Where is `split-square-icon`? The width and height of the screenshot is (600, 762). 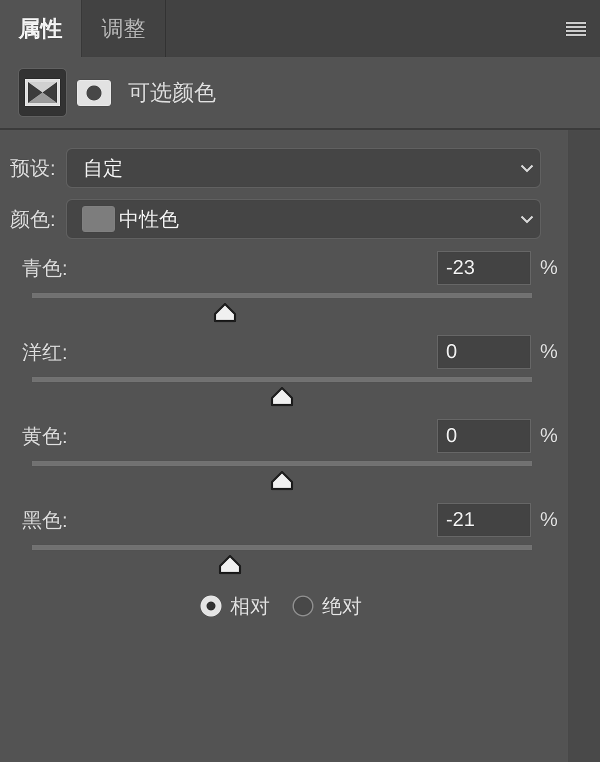 split-square-icon is located at coordinates (42, 92).